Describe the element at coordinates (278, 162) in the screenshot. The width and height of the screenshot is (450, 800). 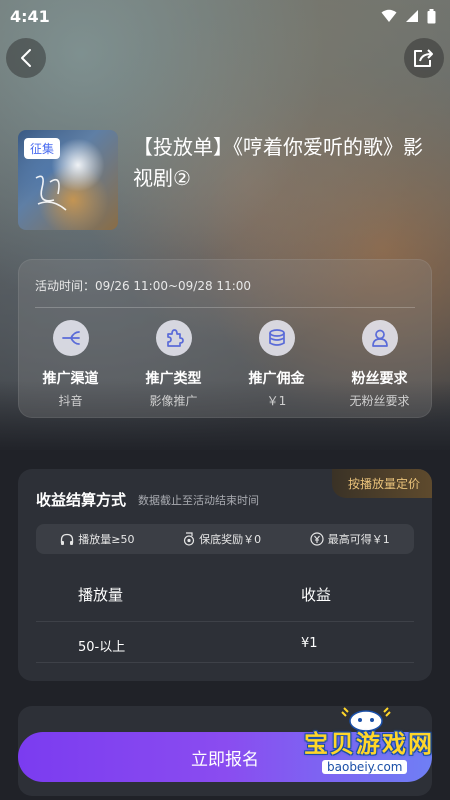
I see `campaign-title: 【投放单】《哼着你爱听的歌》影视剧②` at that location.